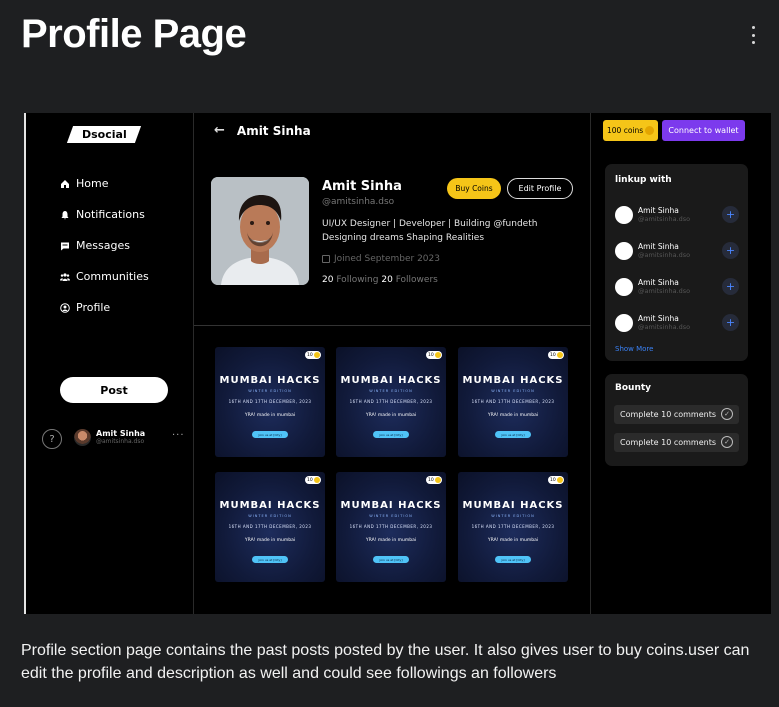  I want to click on app-logo: Dsocial, so click(104, 134).